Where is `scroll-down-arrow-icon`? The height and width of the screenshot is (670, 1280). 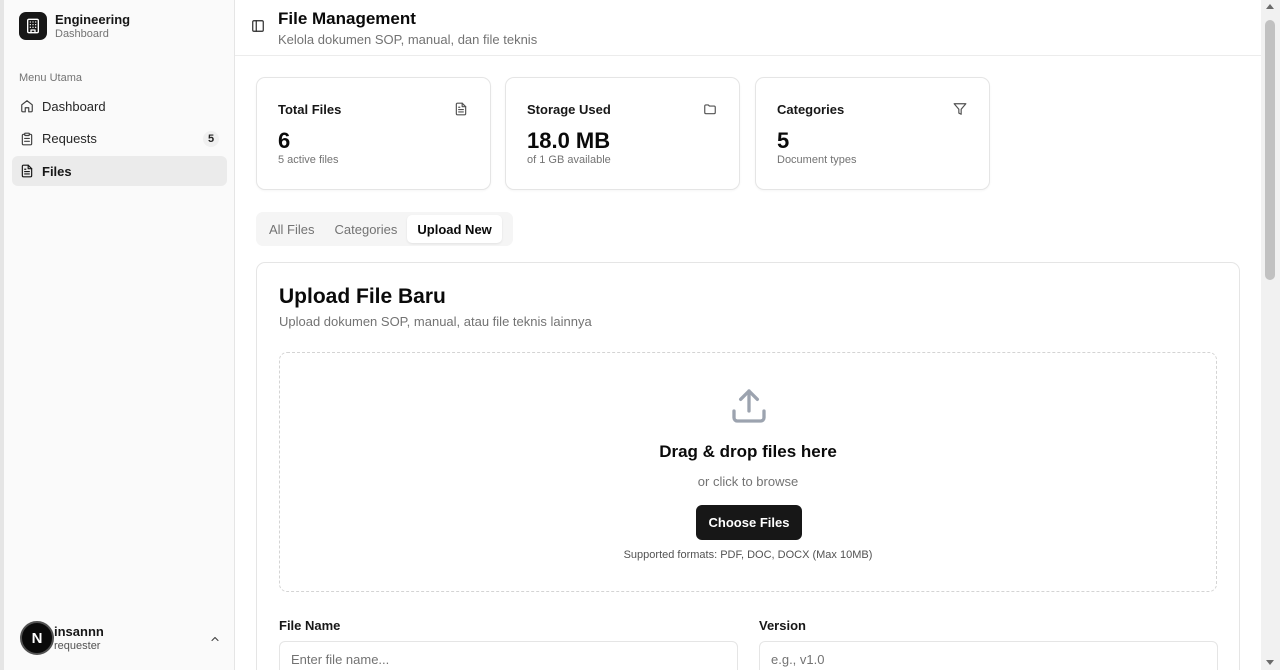
scroll-down-arrow-icon is located at coordinates (1270, 662).